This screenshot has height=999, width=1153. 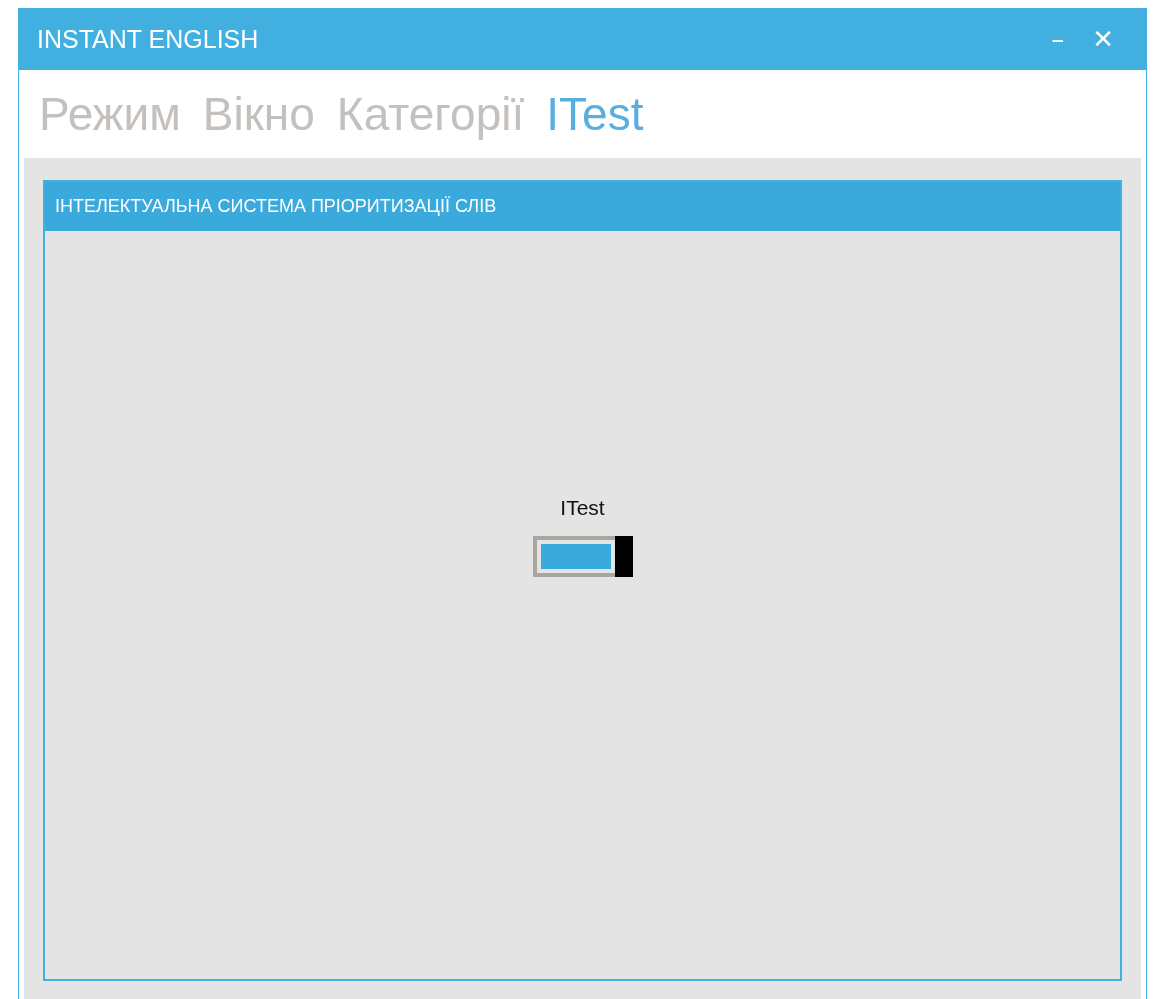 I want to click on menu-item: ITest, so click(x=595, y=114).